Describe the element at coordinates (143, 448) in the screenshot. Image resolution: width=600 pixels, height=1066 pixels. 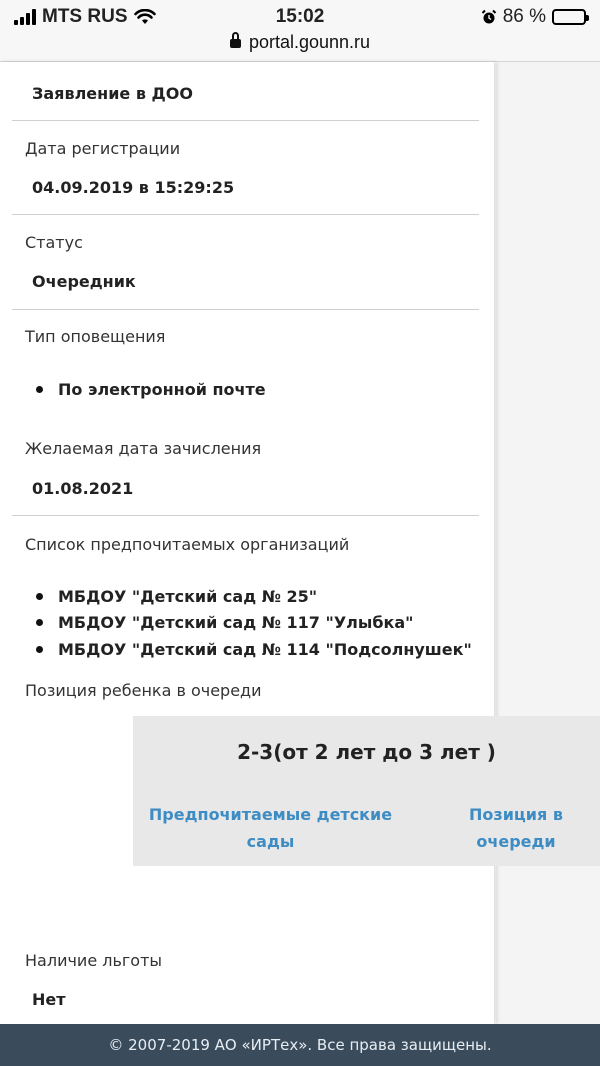
I see `enrollment-date-label: Желаемая дата зачисления` at that location.